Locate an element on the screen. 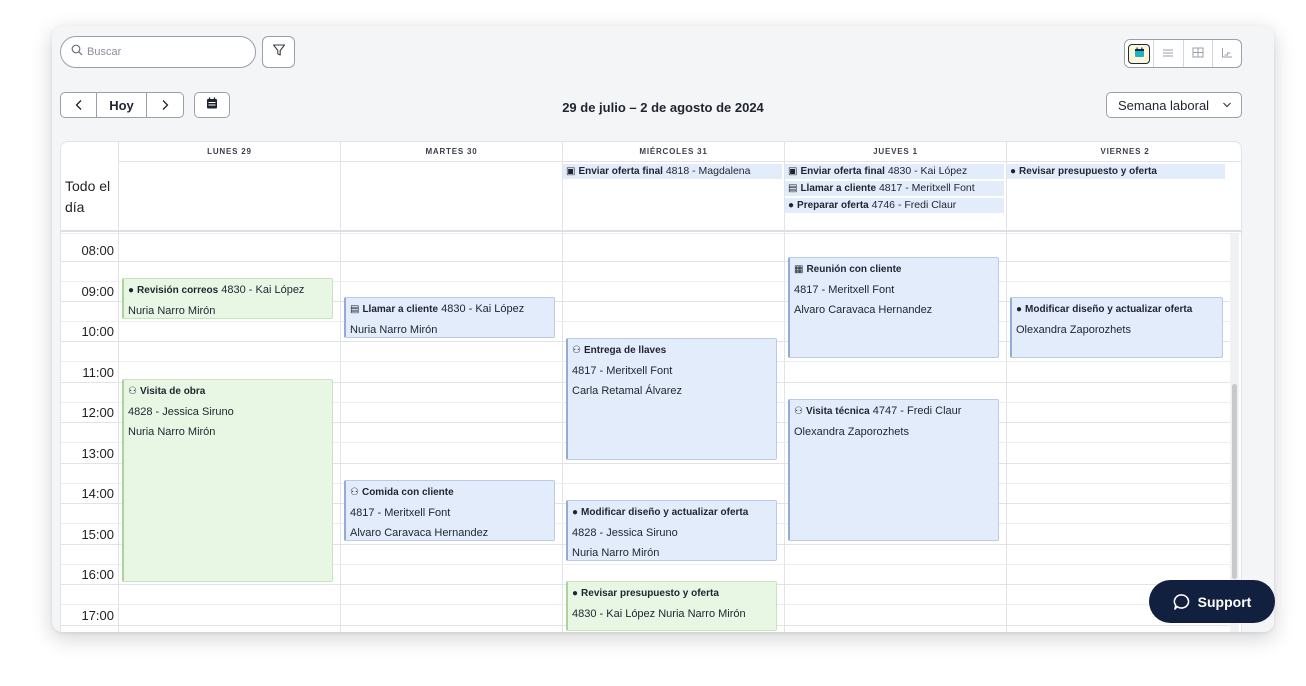  all-day-event: ▤ Llamar a cliente 4817 - Meritxell Font is located at coordinates (894, 188).